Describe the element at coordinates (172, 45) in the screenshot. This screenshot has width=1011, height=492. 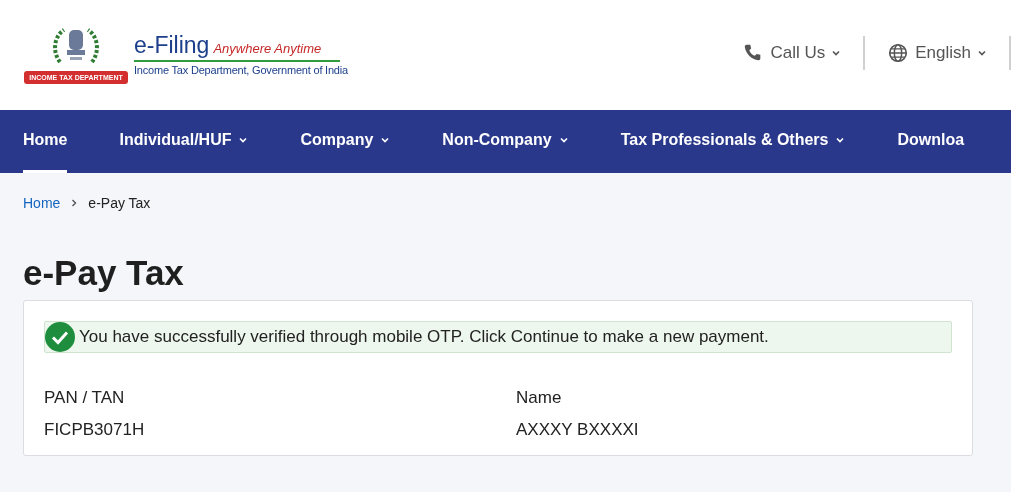
I see `logo-title: e-Filing` at that location.